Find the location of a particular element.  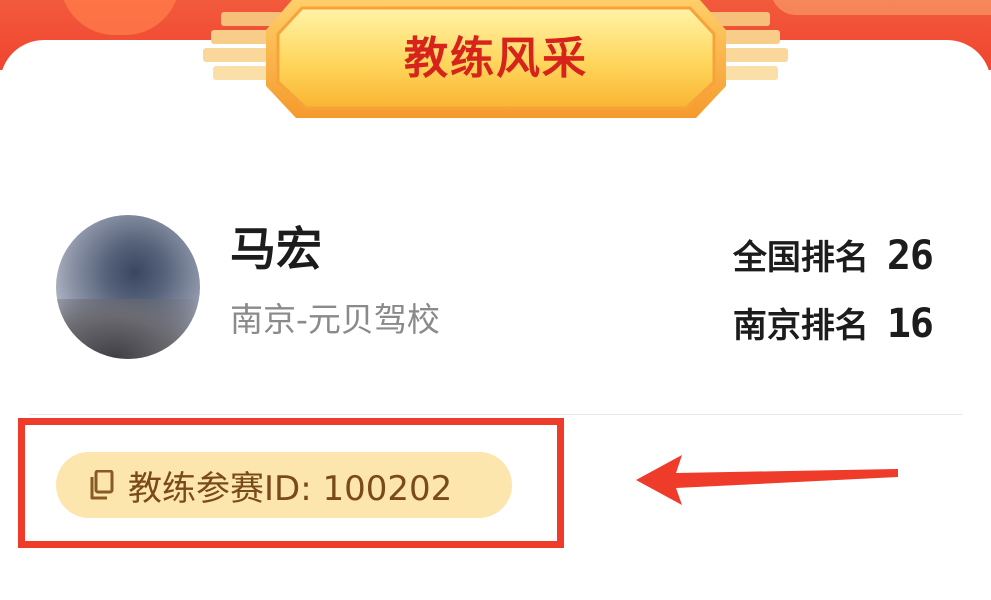

coach-school: 南京-元贝驾校 is located at coordinates (335, 319).